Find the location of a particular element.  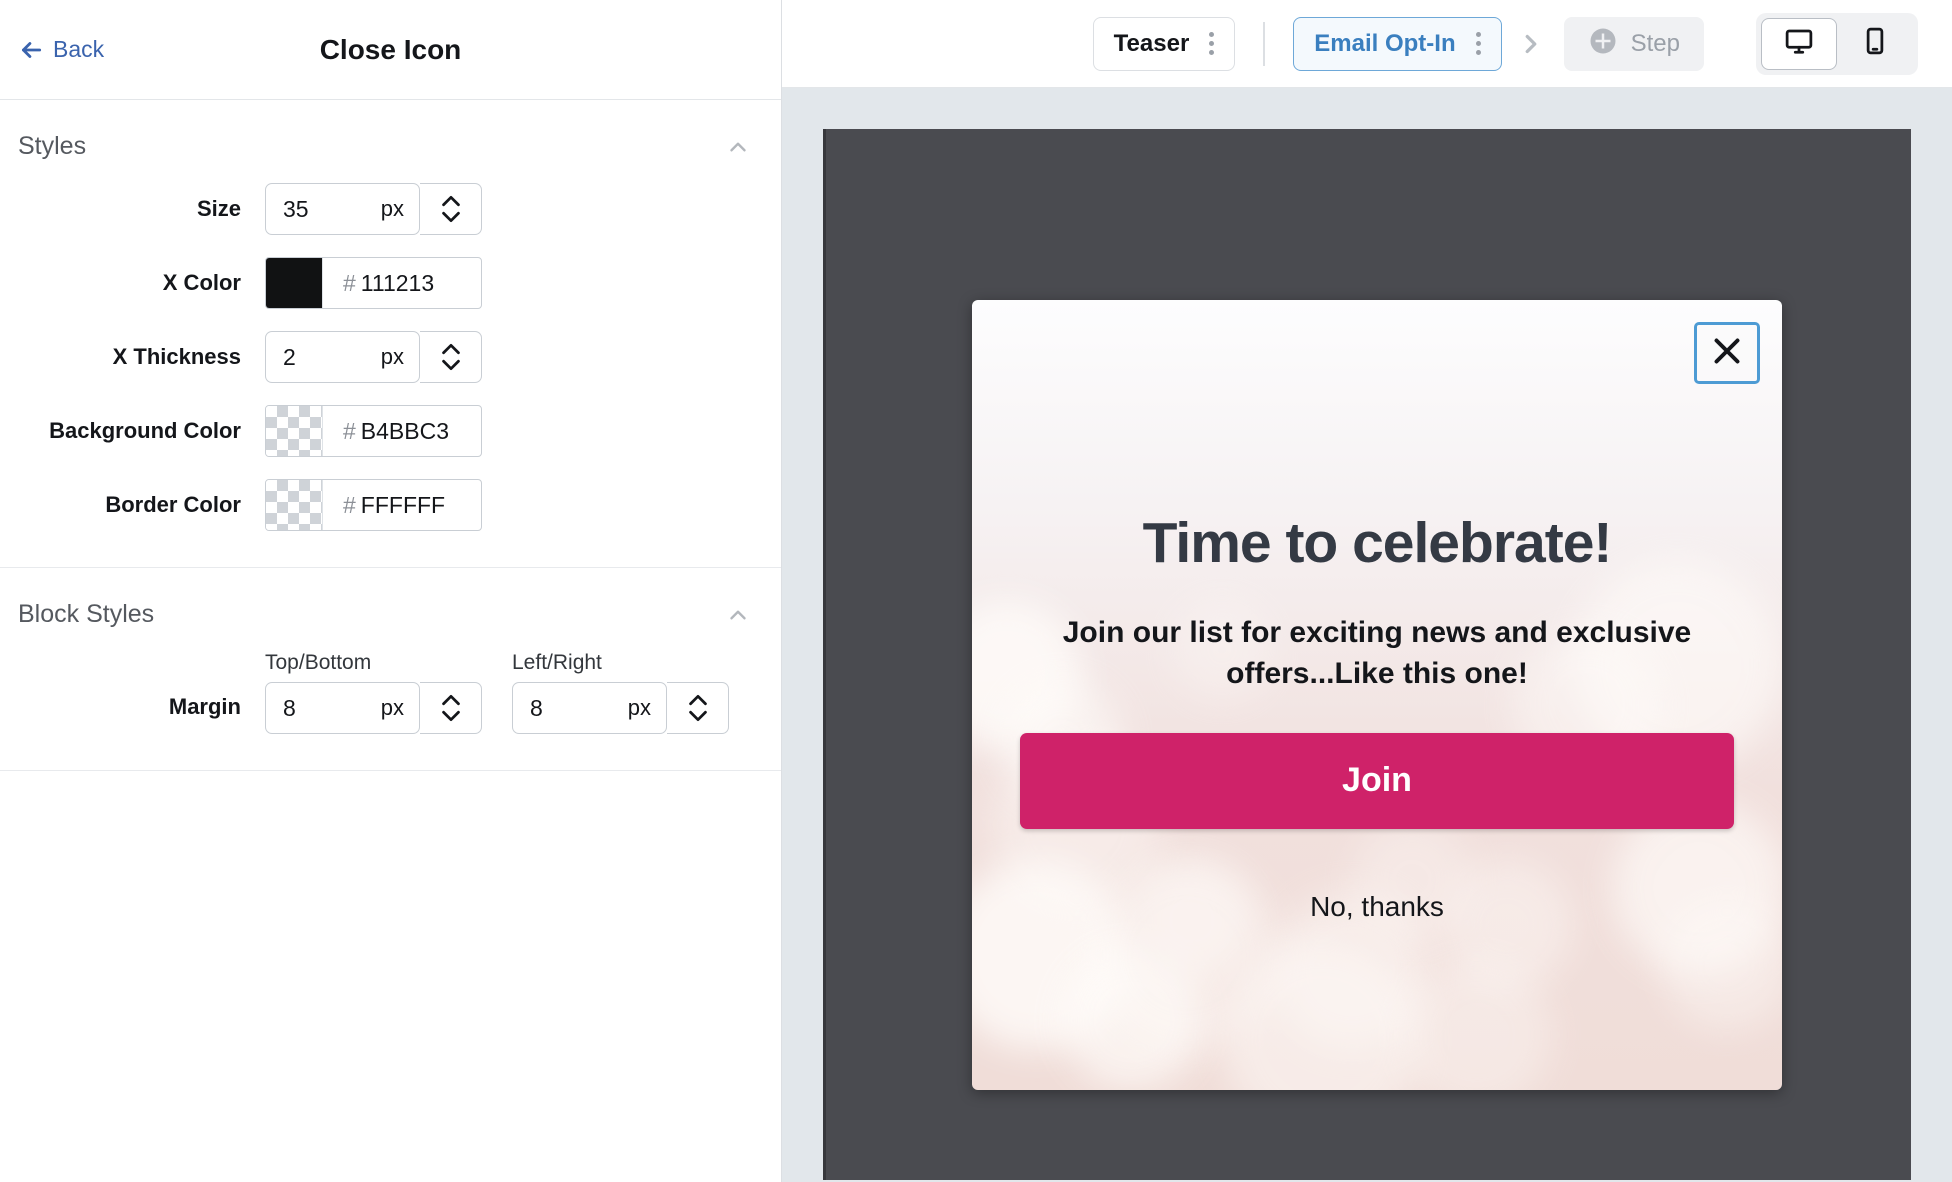

x-thickness-input: 2 px is located at coordinates (342, 357).